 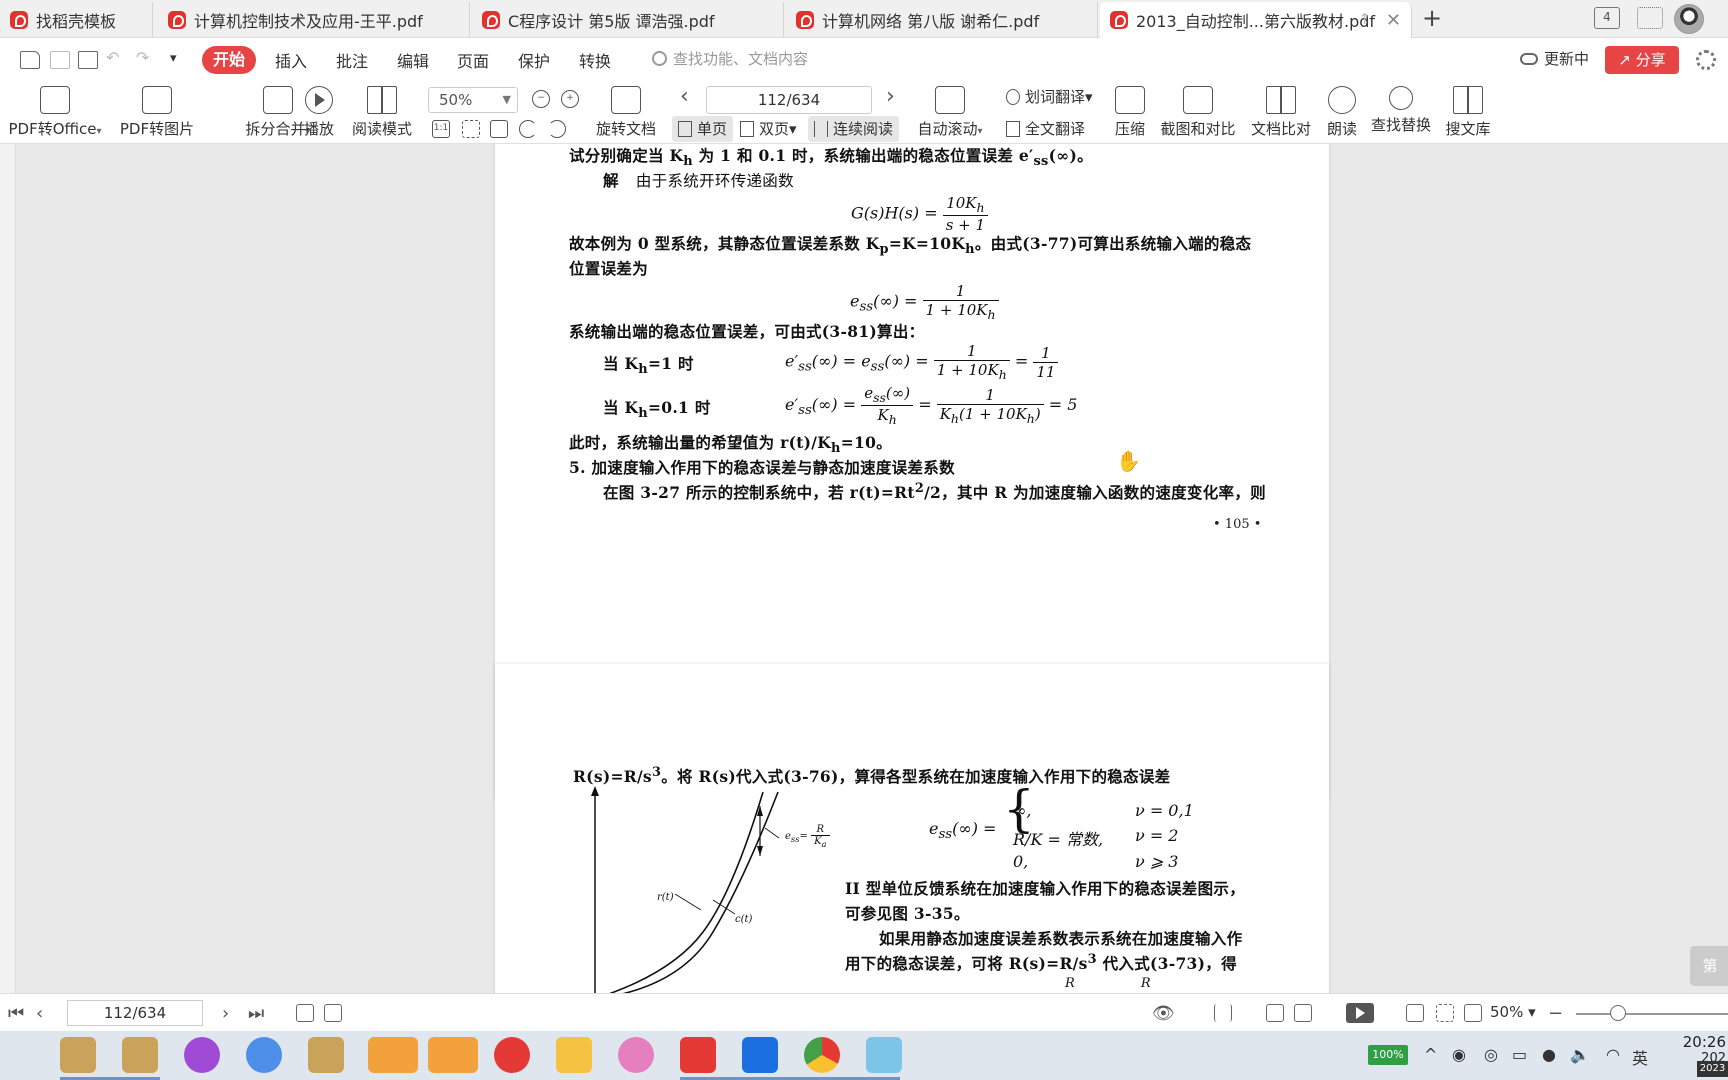 I want to click on forward-icon, so click(x=333, y=1013).